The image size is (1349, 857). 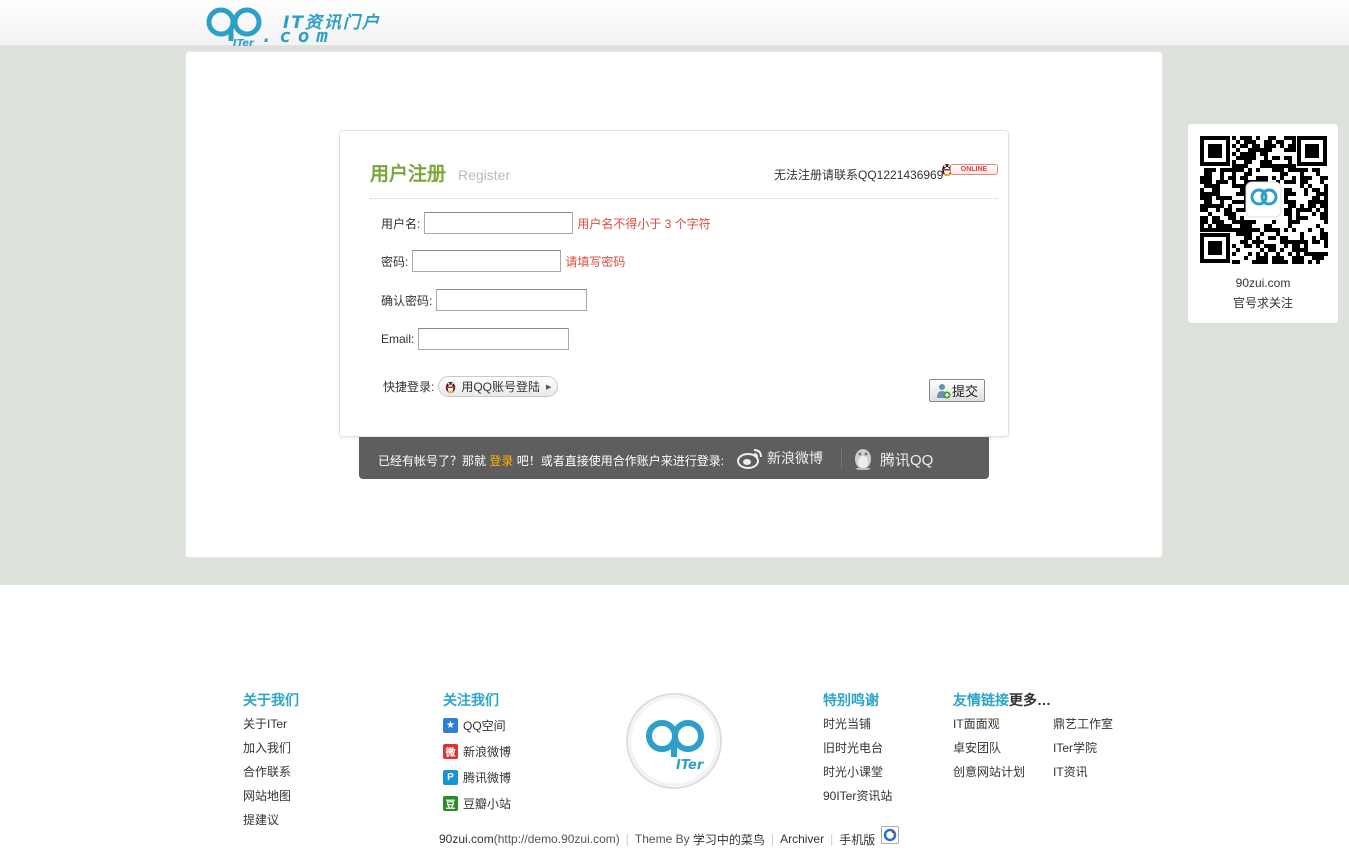 What do you see at coordinates (501, 461) in the screenshot?
I see `login-link: 登录` at bounding box center [501, 461].